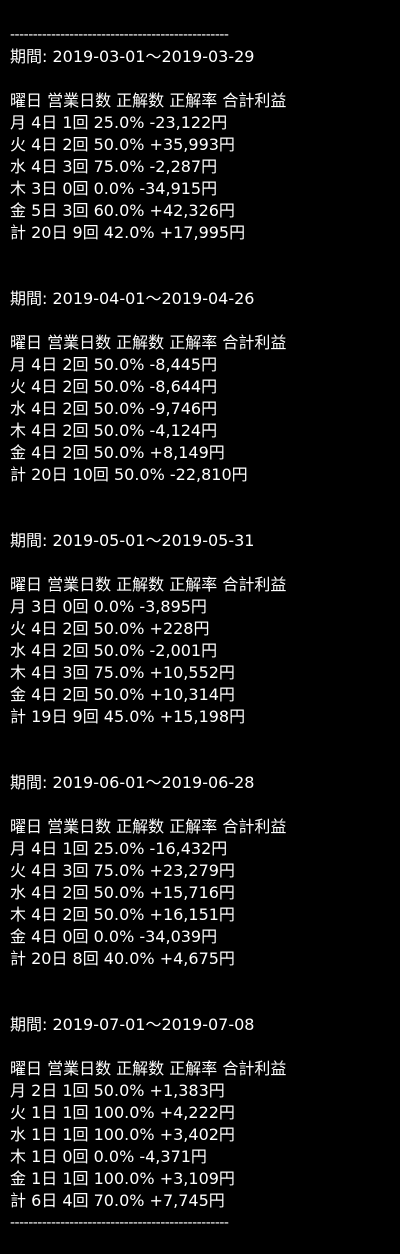  I want to click on row-tuesday: 火 4日 2回 50.0% +228円, so click(110, 628).